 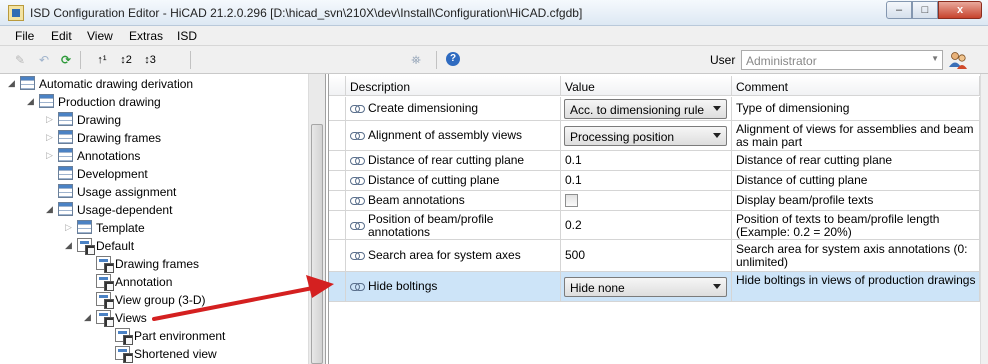 I want to click on tree-item: ▷ Template, so click(x=153, y=228).